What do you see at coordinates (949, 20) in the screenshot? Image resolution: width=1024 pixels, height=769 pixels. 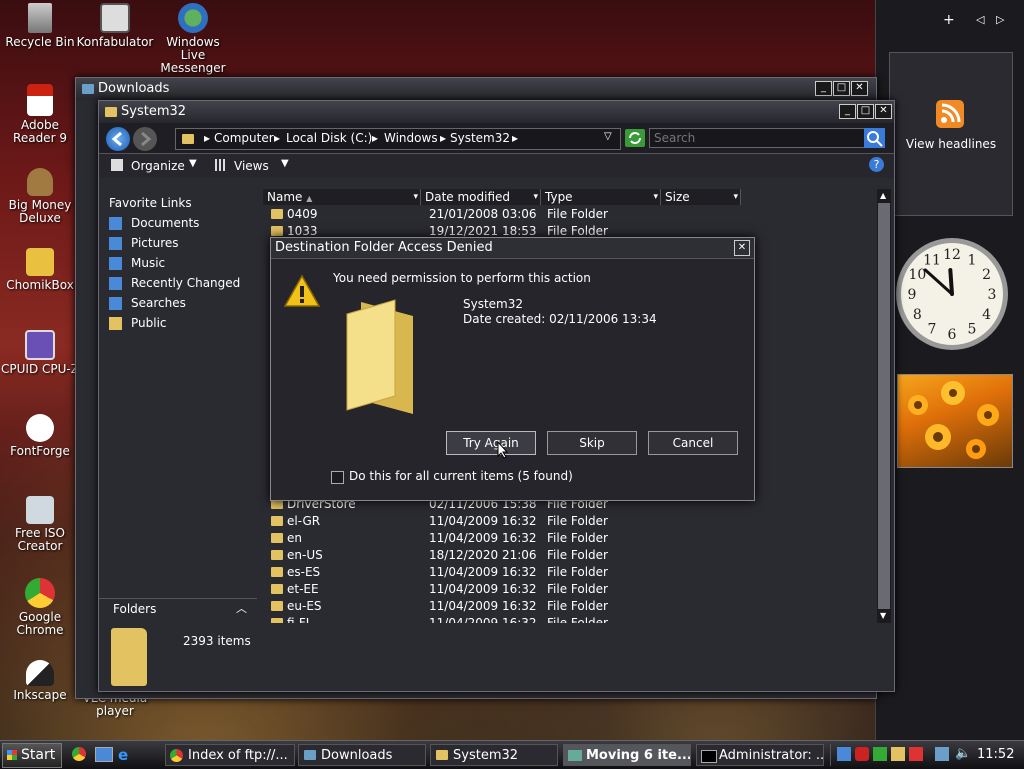 I see `add-gadget-button: +` at bounding box center [949, 20].